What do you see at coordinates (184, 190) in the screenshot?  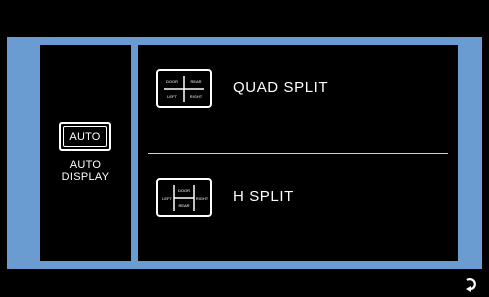 I see `h-icon-center-top: DOOR` at bounding box center [184, 190].